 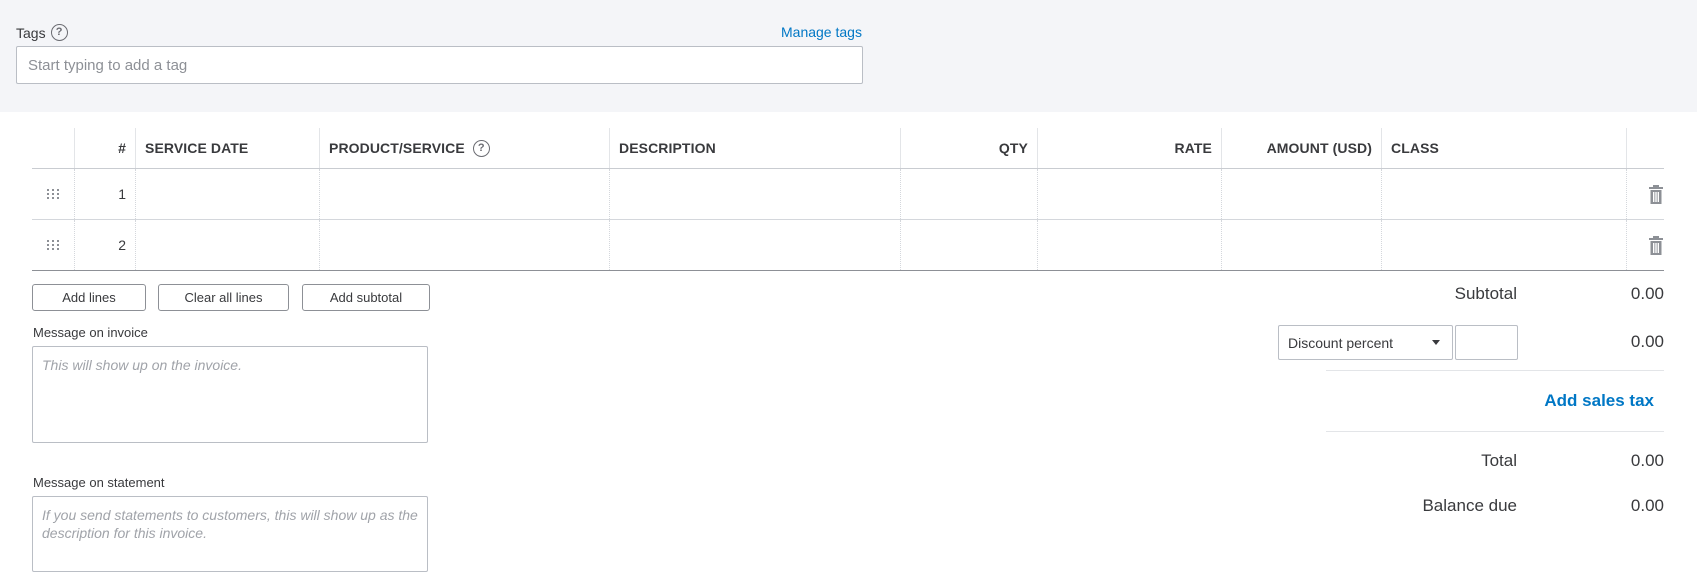 I want to click on tags-label-group: Tags ?, so click(x=42, y=32).